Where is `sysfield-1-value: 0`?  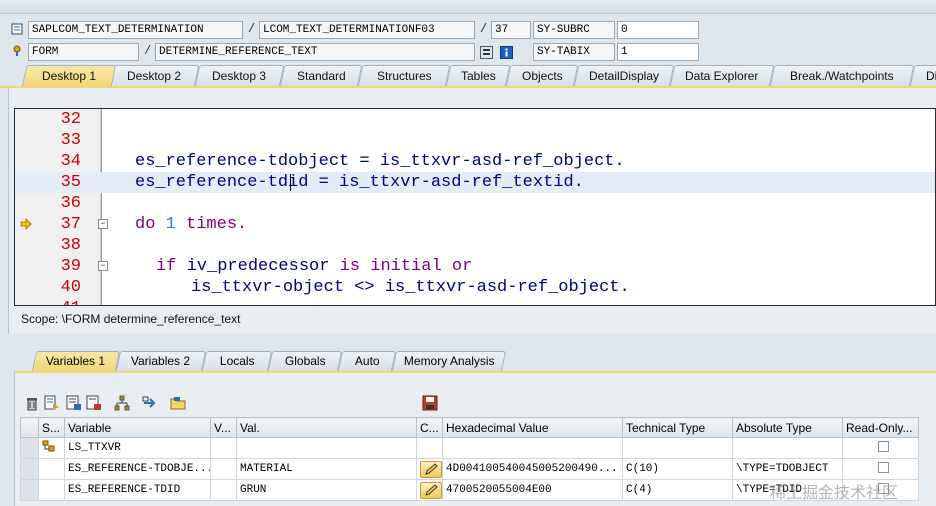
sysfield-1-value: 0 is located at coordinates (658, 30).